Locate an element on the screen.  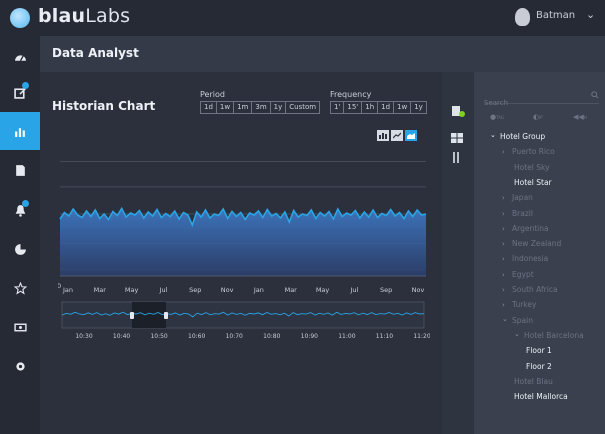
sidebar-item-pie is located at coordinates (20, 249).